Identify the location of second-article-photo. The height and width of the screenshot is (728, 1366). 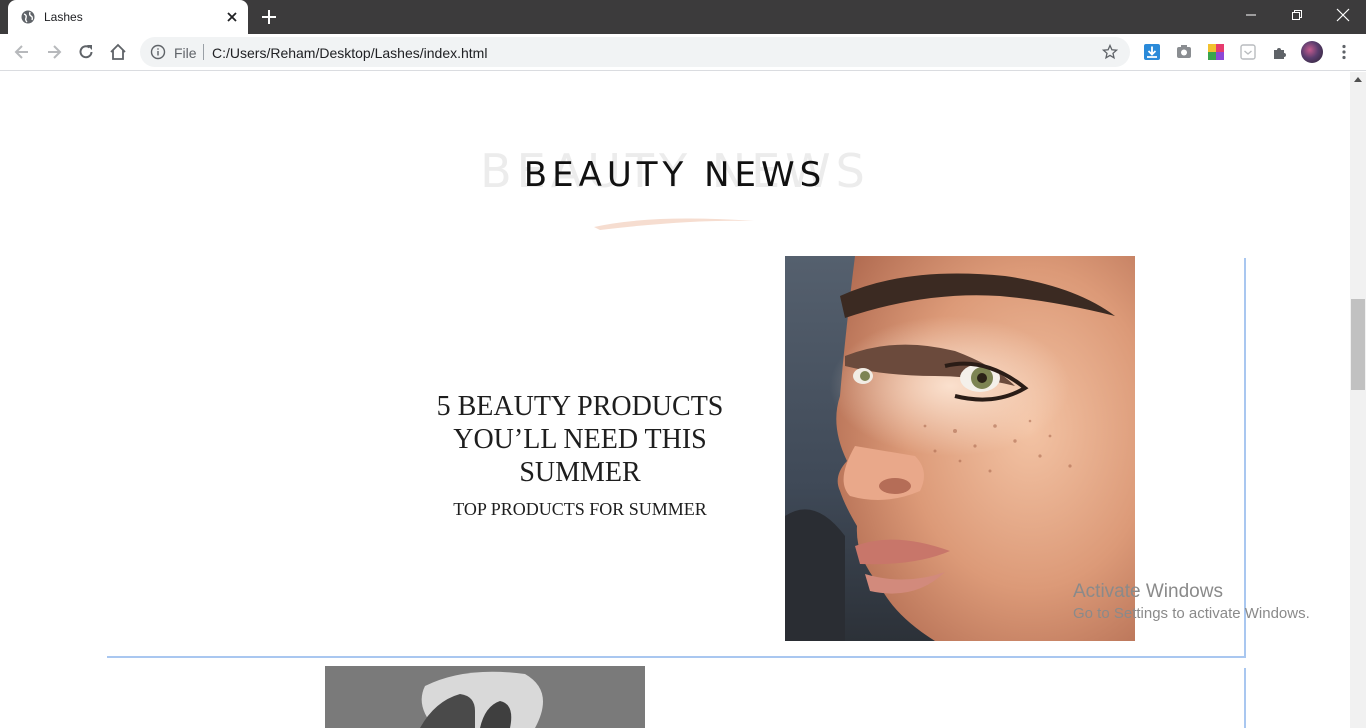
(485, 697).